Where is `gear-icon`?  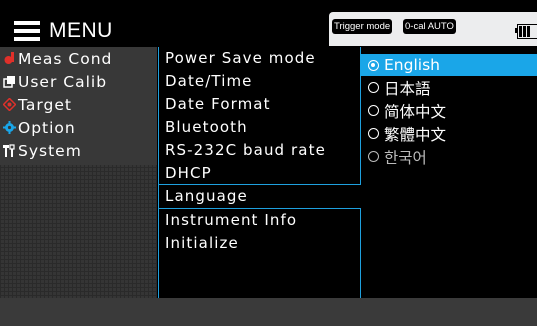 gear-icon is located at coordinates (9, 127).